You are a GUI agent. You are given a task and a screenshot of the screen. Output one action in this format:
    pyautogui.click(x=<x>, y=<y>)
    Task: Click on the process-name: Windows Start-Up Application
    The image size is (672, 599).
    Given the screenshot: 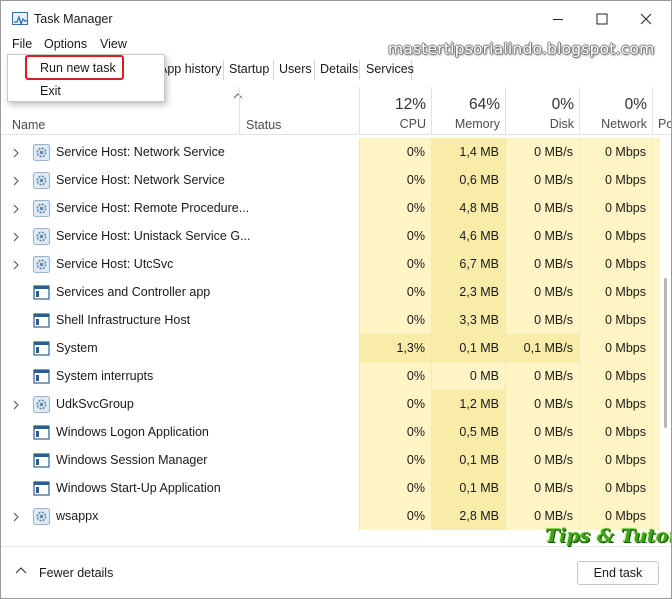 What is the action you would take?
    pyautogui.click(x=138, y=488)
    